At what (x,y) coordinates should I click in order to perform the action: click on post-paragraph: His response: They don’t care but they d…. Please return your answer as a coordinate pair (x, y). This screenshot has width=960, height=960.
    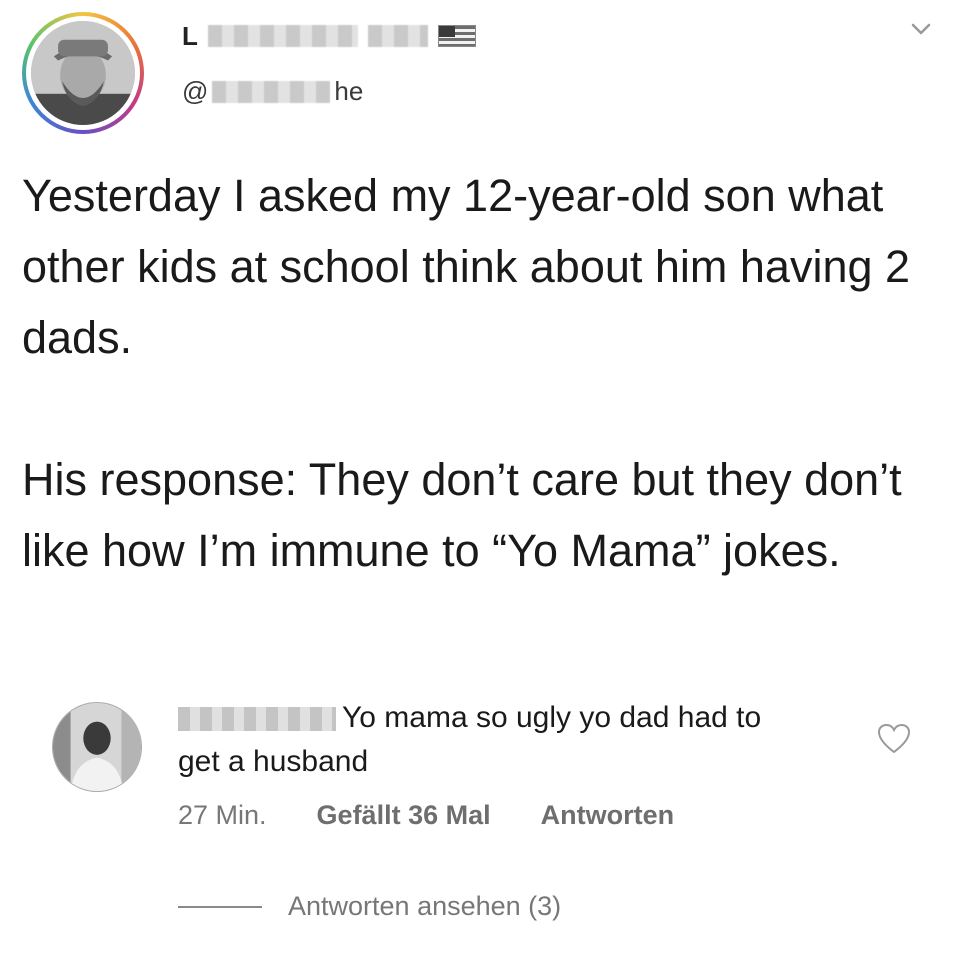
    Looking at the image, I should click on (462, 515).